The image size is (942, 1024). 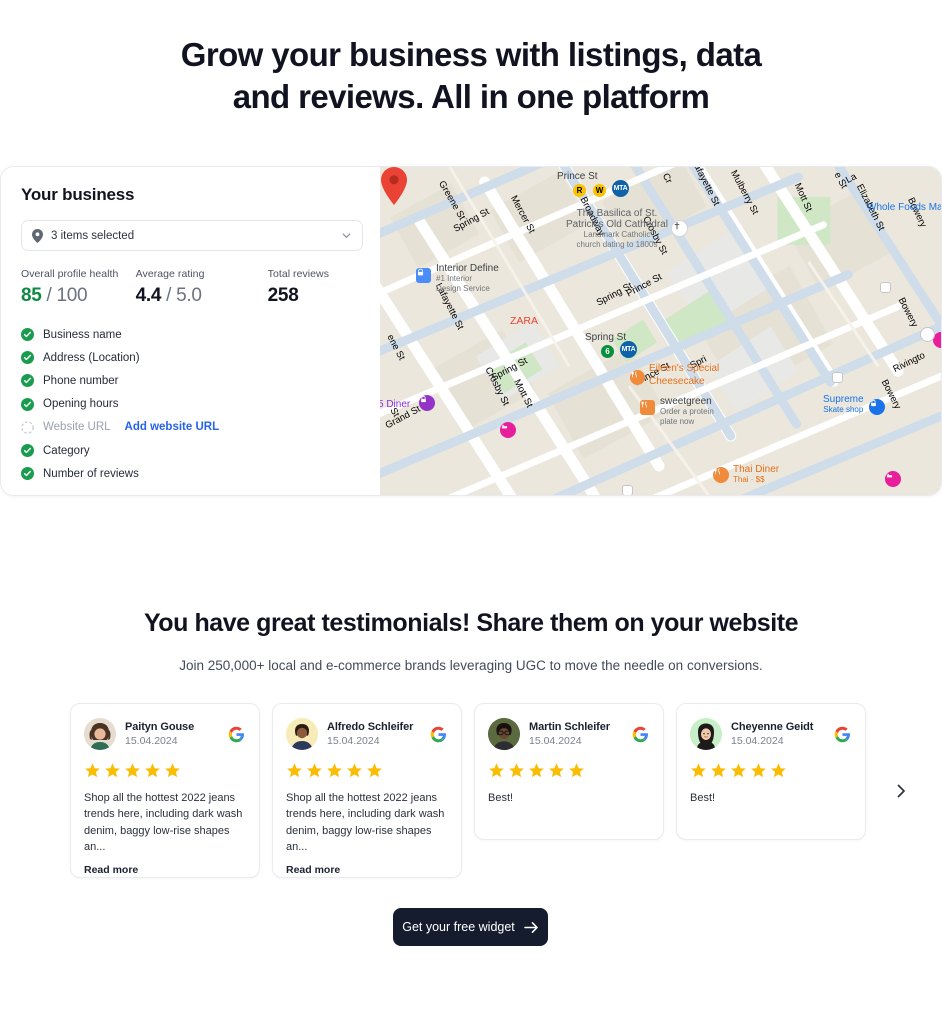 I want to click on shop-purple-icon, so click(x=427, y=403).